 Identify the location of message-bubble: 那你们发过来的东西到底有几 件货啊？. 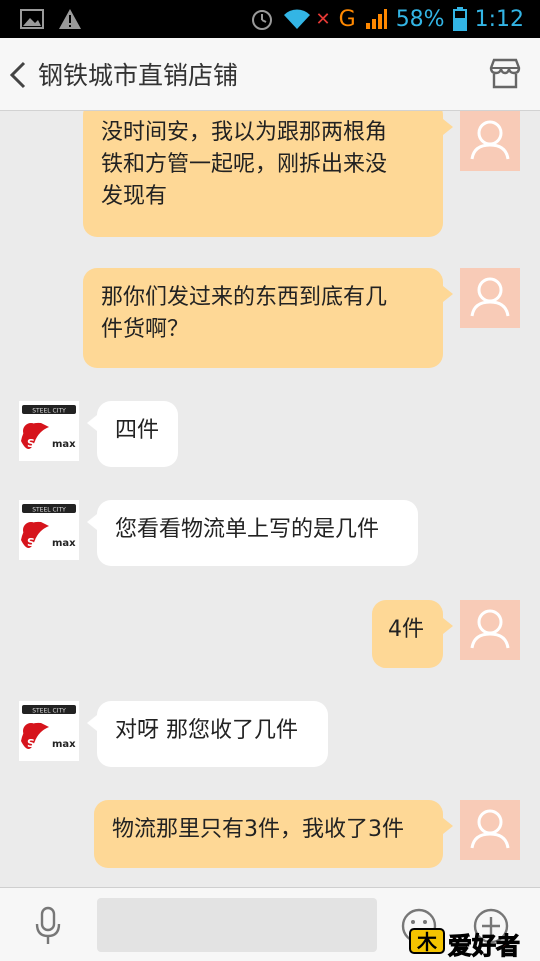
(268, 318).